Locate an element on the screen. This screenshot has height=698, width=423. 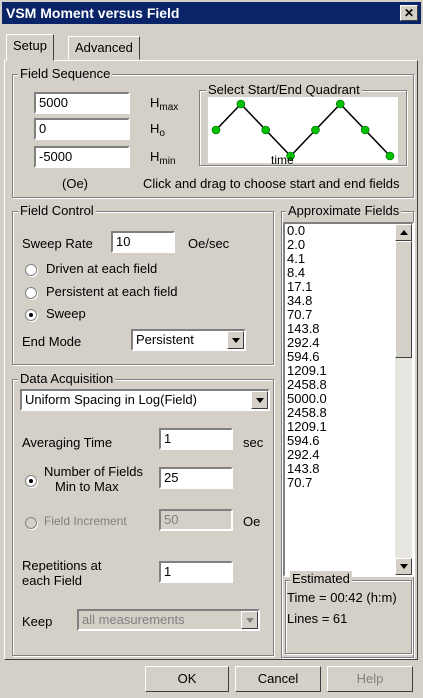
end-mode-label: End Mode is located at coordinates (52, 341).